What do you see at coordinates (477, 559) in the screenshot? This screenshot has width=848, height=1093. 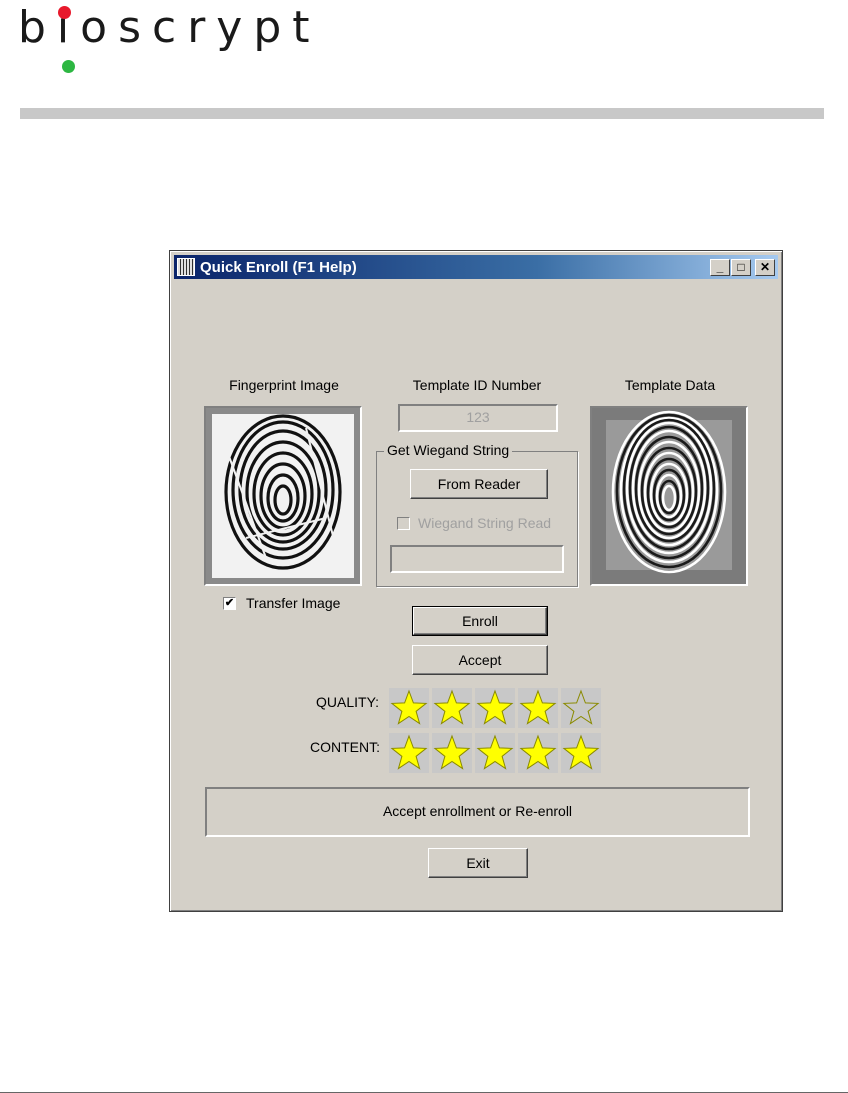 I see `wiegand-string-field` at bounding box center [477, 559].